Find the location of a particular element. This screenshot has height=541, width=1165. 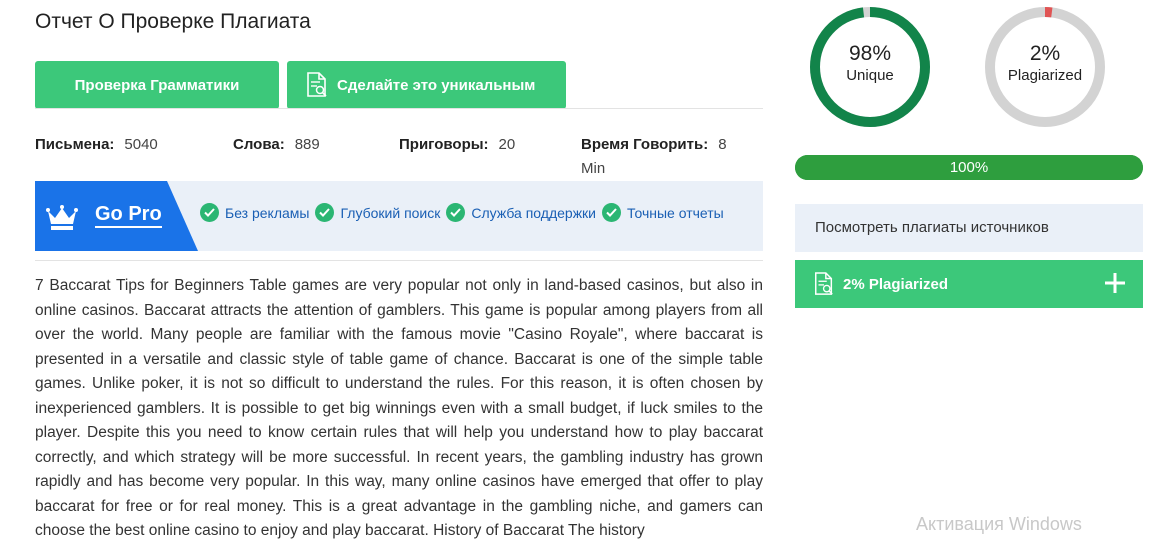

stat-label: Письмена: is located at coordinates (75, 144).